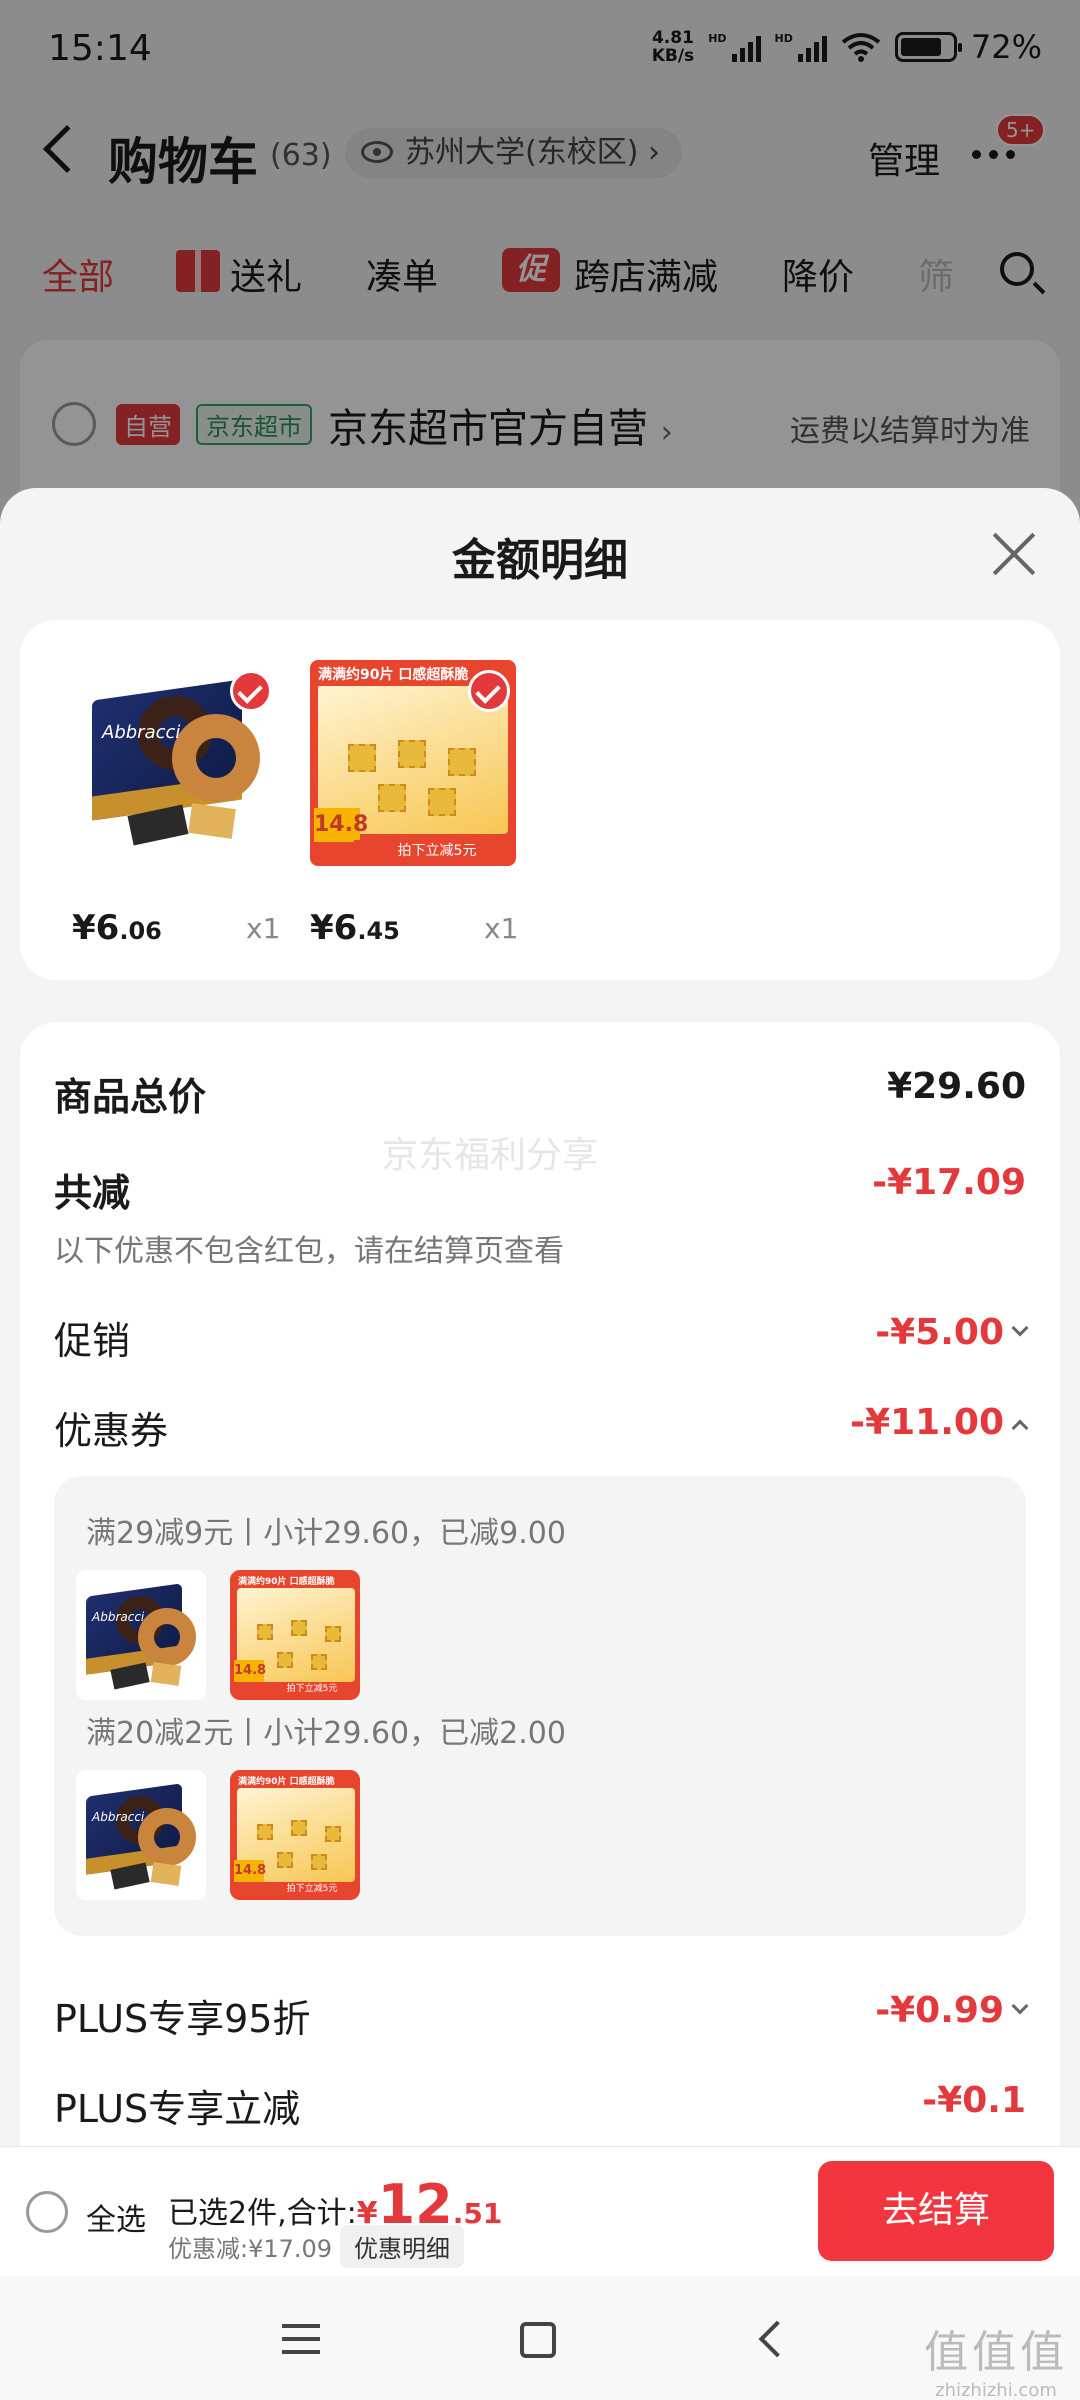 The height and width of the screenshot is (2400, 1080). What do you see at coordinates (996, 2363) in the screenshot?
I see `site-watermark: 值值值 zhizhizhi.com` at bounding box center [996, 2363].